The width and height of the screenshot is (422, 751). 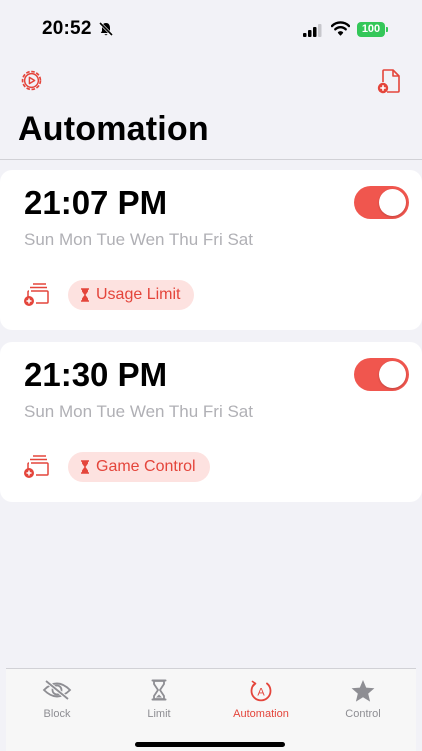 What do you see at coordinates (211, 28) in the screenshot?
I see `status-bar: 20:52 100` at bounding box center [211, 28].